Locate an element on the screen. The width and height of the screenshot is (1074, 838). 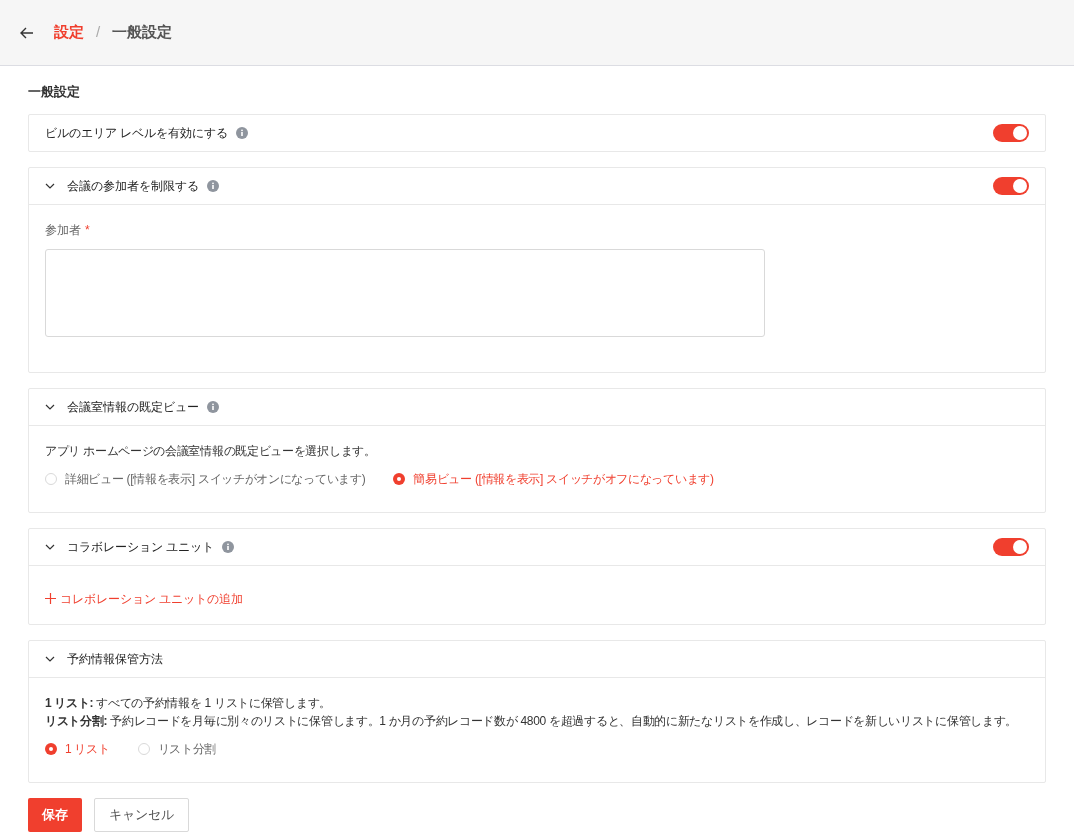
add-unit-link: コレボレーション ユニットの追加 is located at coordinates (537, 598).